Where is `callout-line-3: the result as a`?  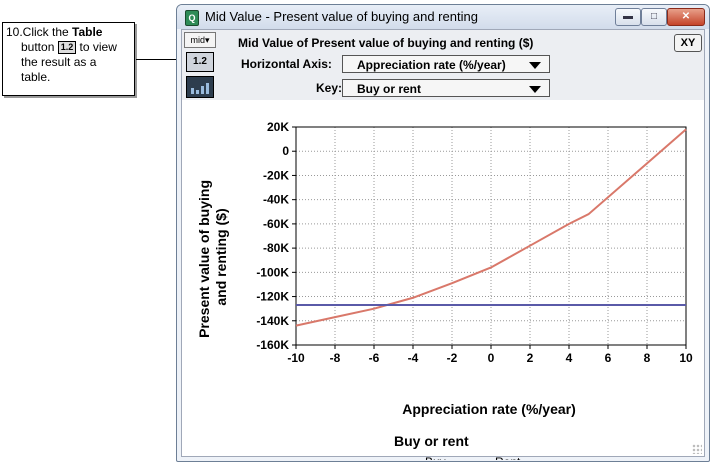 callout-line-3: the result as a is located at coordinates (59, 62).